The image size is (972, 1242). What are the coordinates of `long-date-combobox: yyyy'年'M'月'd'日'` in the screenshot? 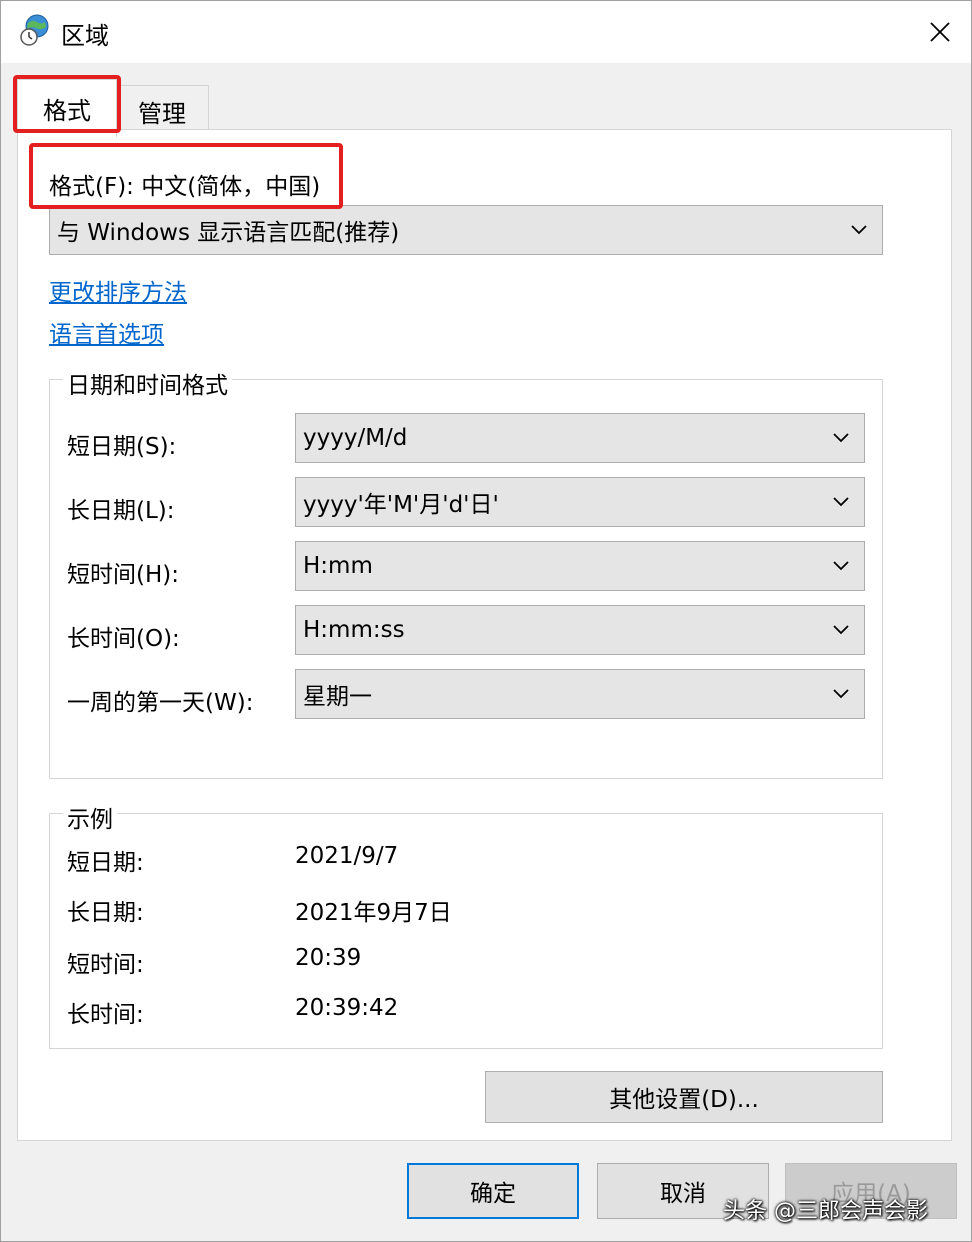 It's located at (580, 502).